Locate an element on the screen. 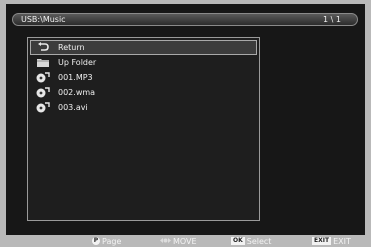 The image size is (371, 247). exit-key-icon: EXIT is located at coordinates (322, 241).